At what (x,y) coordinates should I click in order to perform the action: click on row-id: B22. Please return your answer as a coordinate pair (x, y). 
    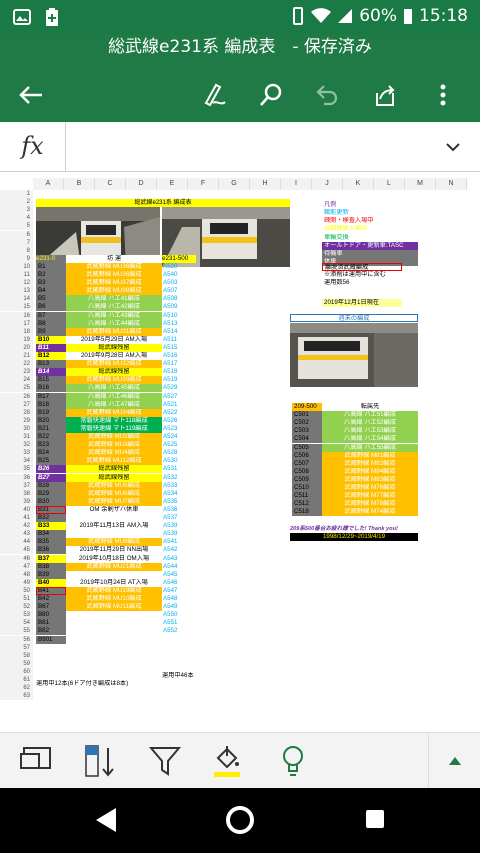
    Looking at the image, I should click on (51, 437).